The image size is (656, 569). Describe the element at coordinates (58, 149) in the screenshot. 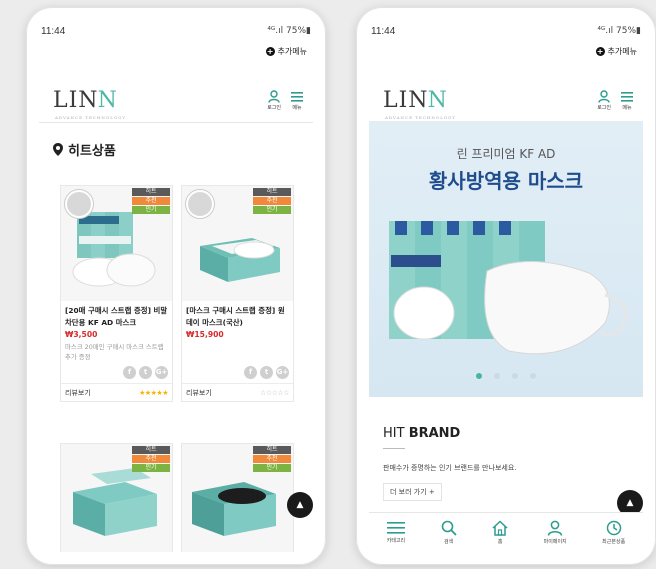

I see `location-pin-icon` at that location.